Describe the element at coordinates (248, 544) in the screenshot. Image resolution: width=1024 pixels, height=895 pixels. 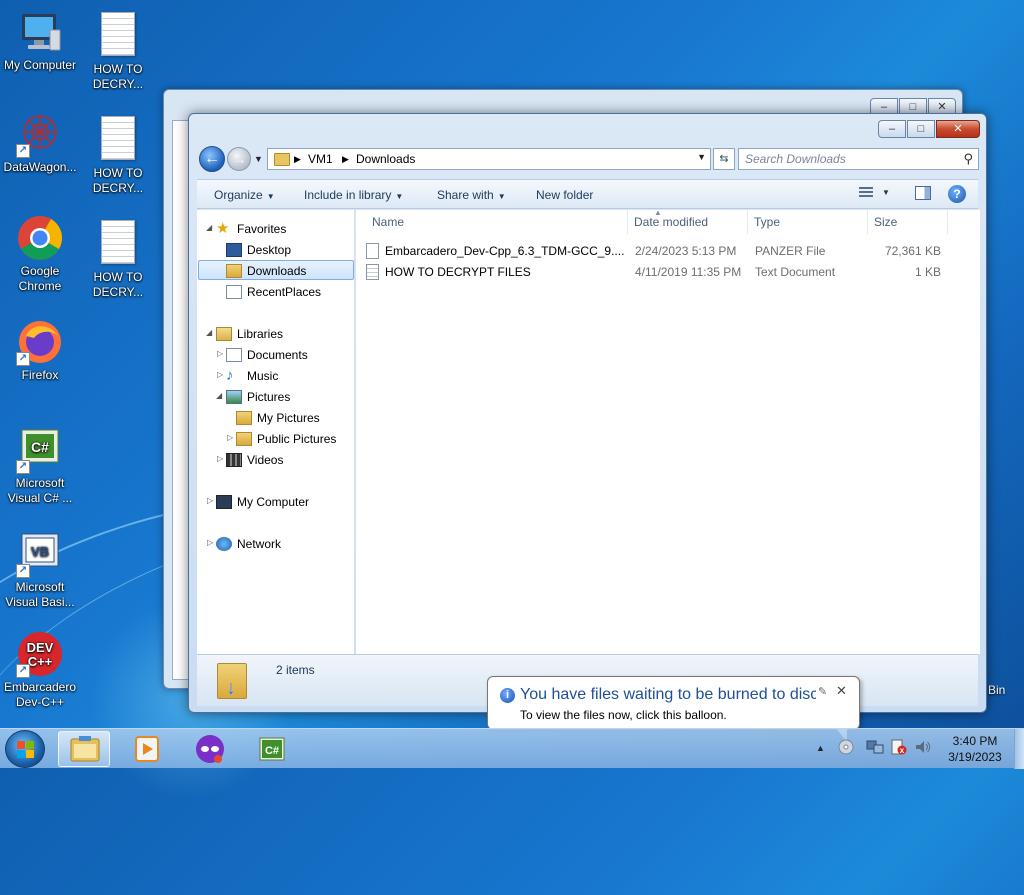
I see `nav-network: Network` at that location.